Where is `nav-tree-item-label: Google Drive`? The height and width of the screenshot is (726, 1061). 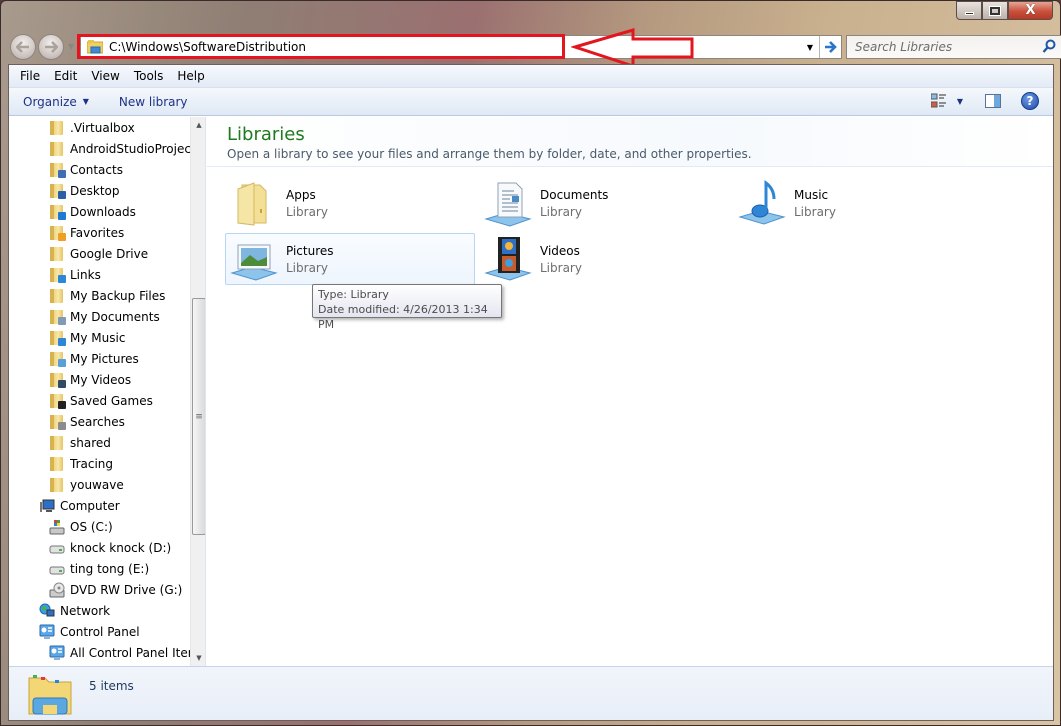 nav-tree-item-label: Google Drive is located at coordinates (109, 253).